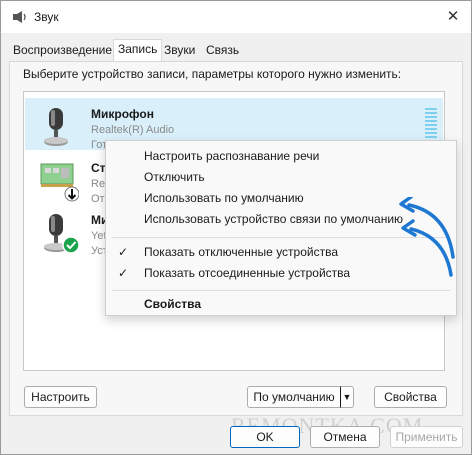 The height and width of the screenshot is (455, 472). Describe the element at coordinates (453, 17) in the screenshot. I see `close-button: ✕` at that location.